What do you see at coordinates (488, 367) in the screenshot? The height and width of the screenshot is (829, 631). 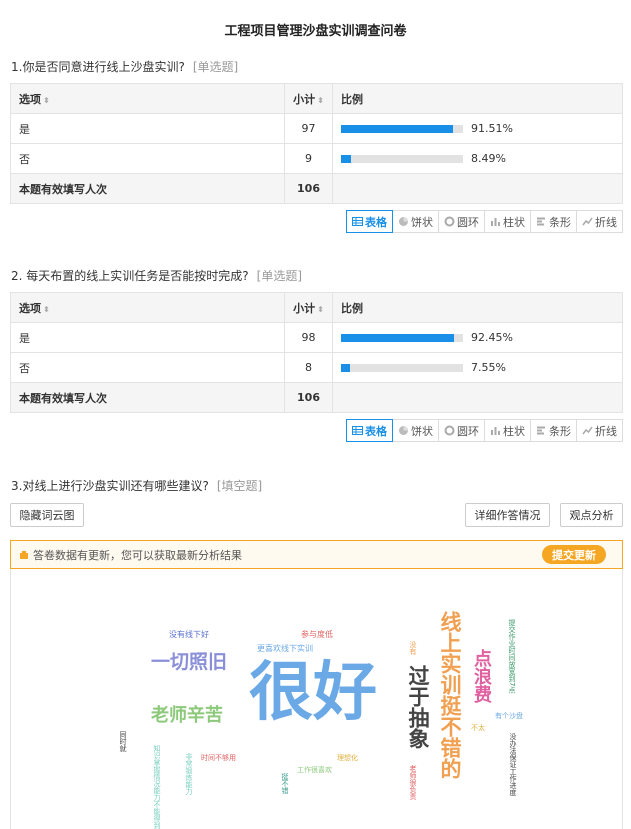 I see `percent-label: 7.55%` at bounding box center [488, 367].